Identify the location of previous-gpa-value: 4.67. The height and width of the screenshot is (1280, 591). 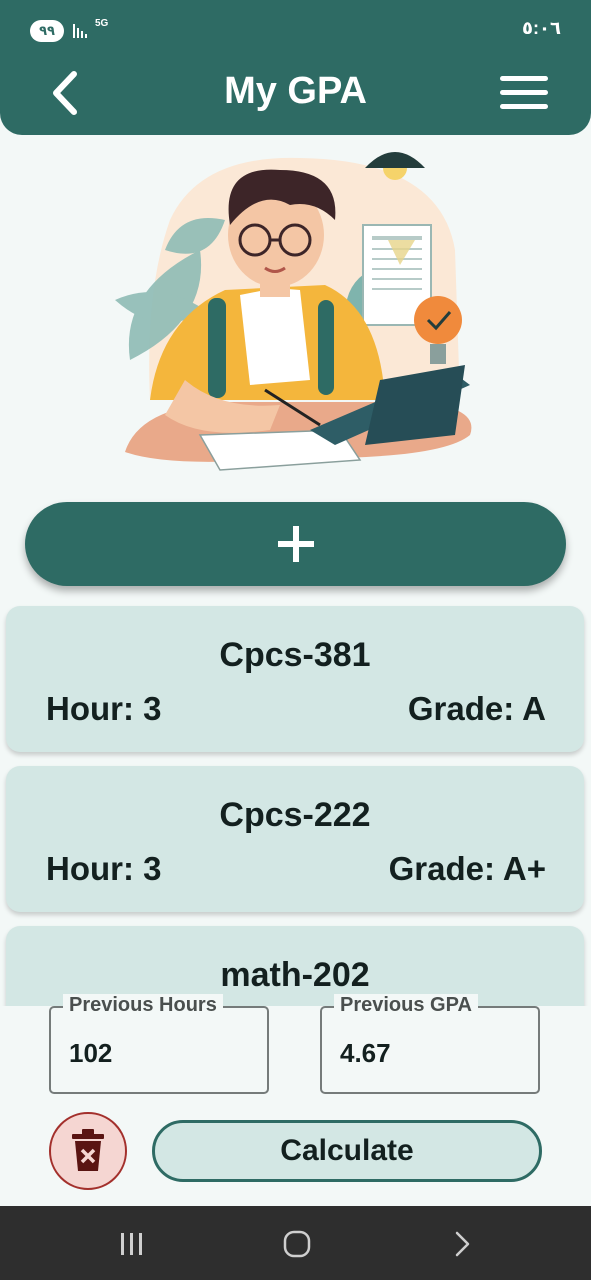
(365, 1053).